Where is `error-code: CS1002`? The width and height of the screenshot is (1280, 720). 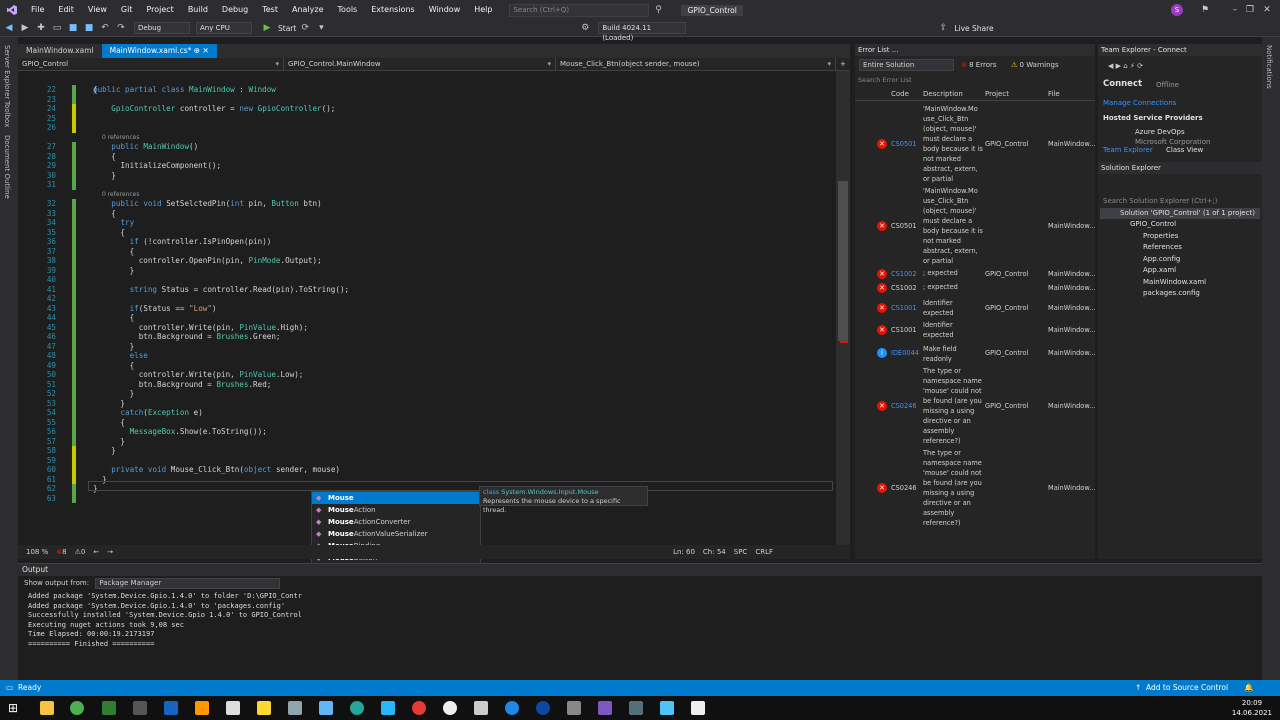
error-code: CS1002 is located at coordinates (904, 274).